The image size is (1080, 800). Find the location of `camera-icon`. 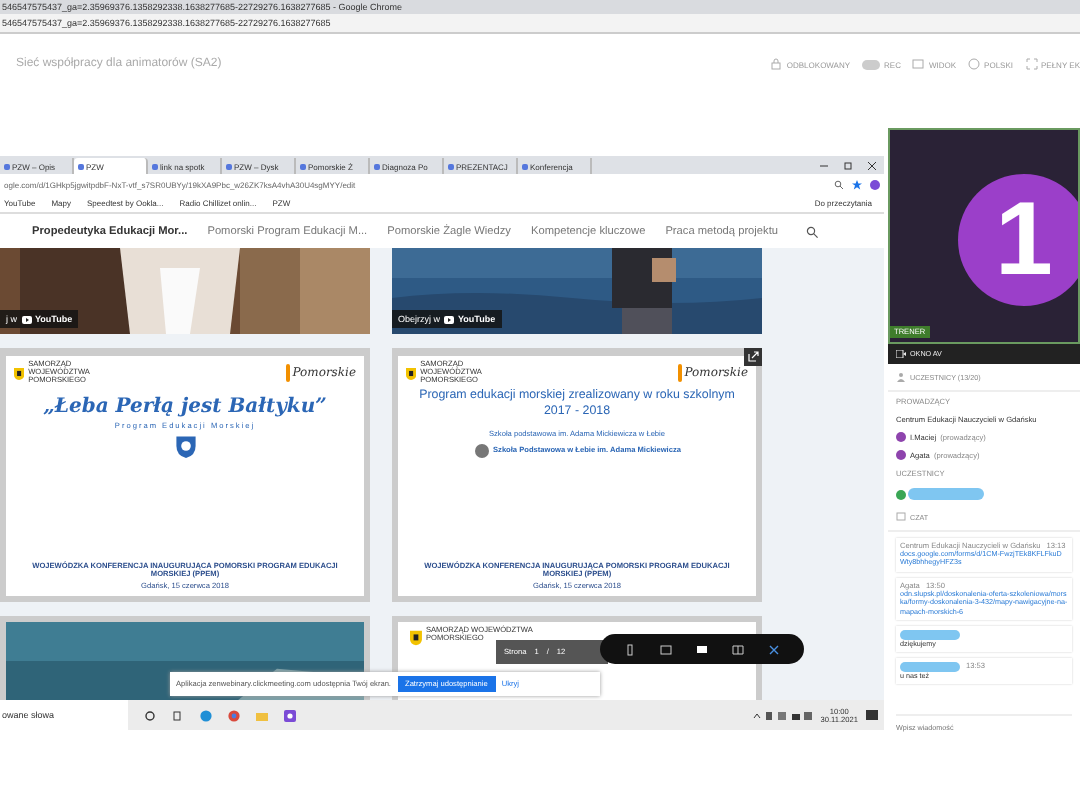

camera-icon is located at coordinates (901, 354).